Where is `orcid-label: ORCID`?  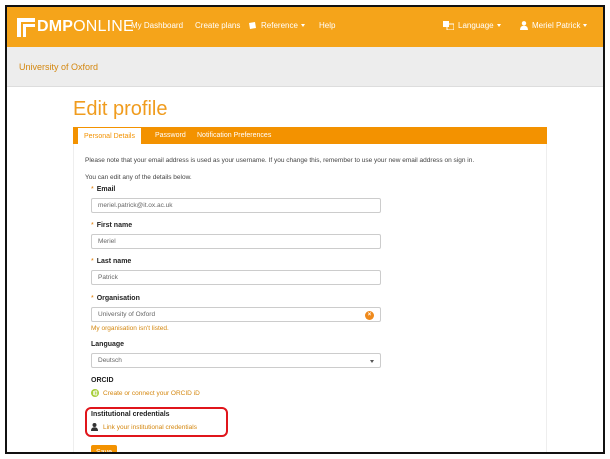 orcid-label: ORCID is located at coordinates (102, 380).